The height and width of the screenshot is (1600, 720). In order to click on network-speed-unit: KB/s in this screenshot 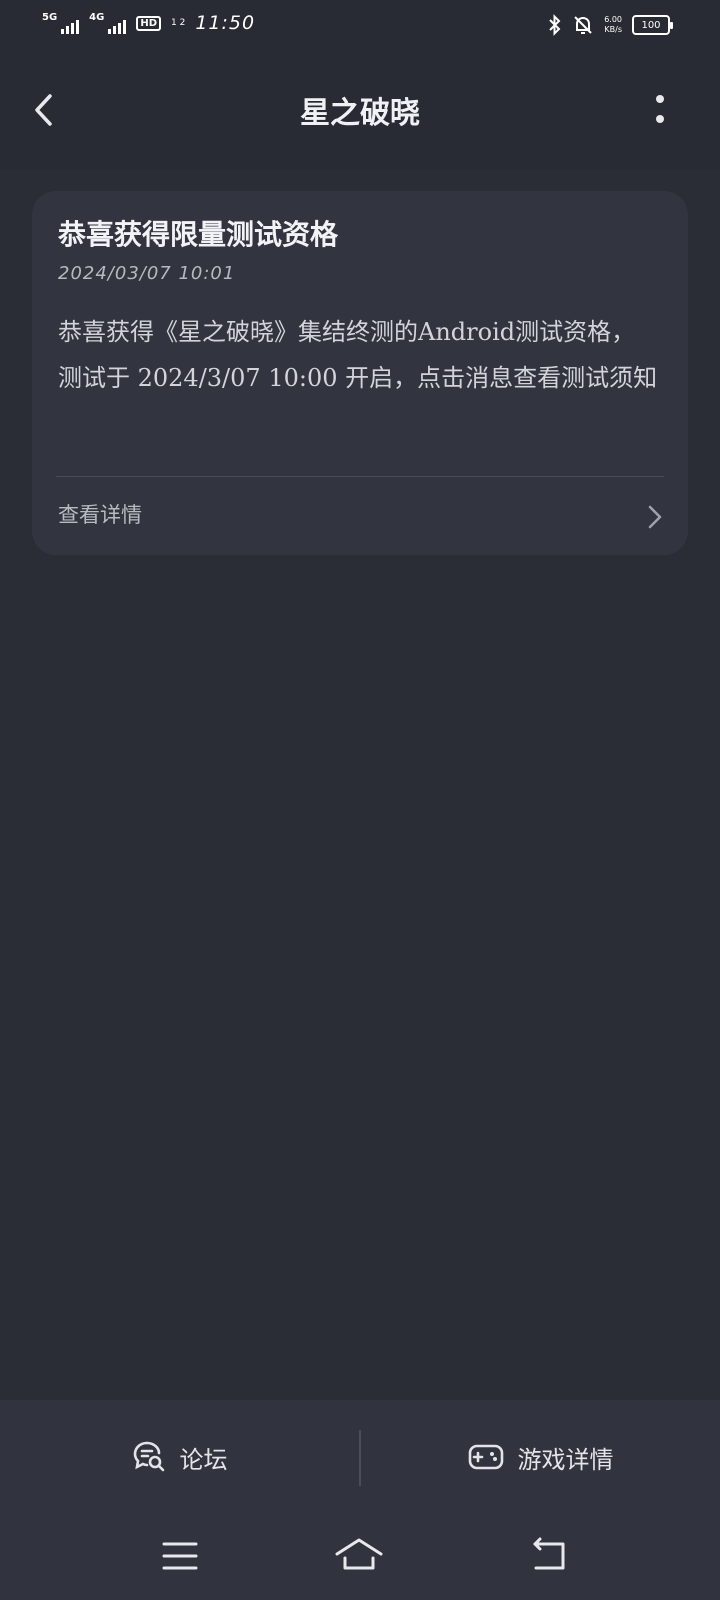, I will do `click(613, 29)`.